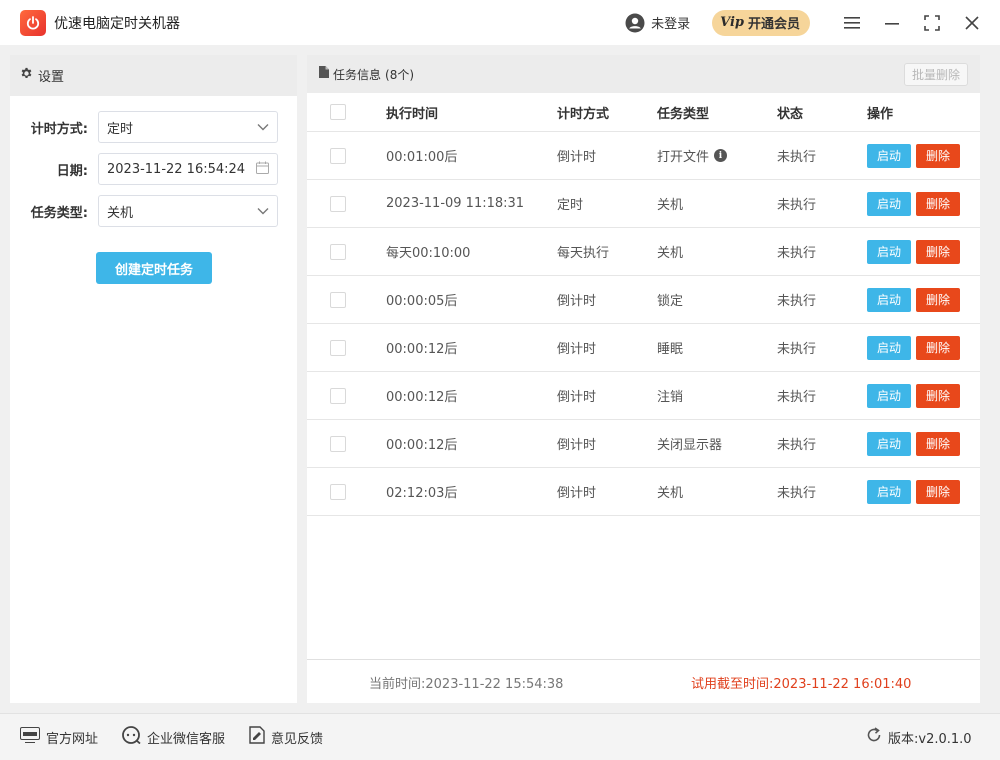 The height and width of the screenshot is (760, 1000). Describe the element at coordinates (120, 213) in the screenshot. I see `type-value: 关机` at that location.